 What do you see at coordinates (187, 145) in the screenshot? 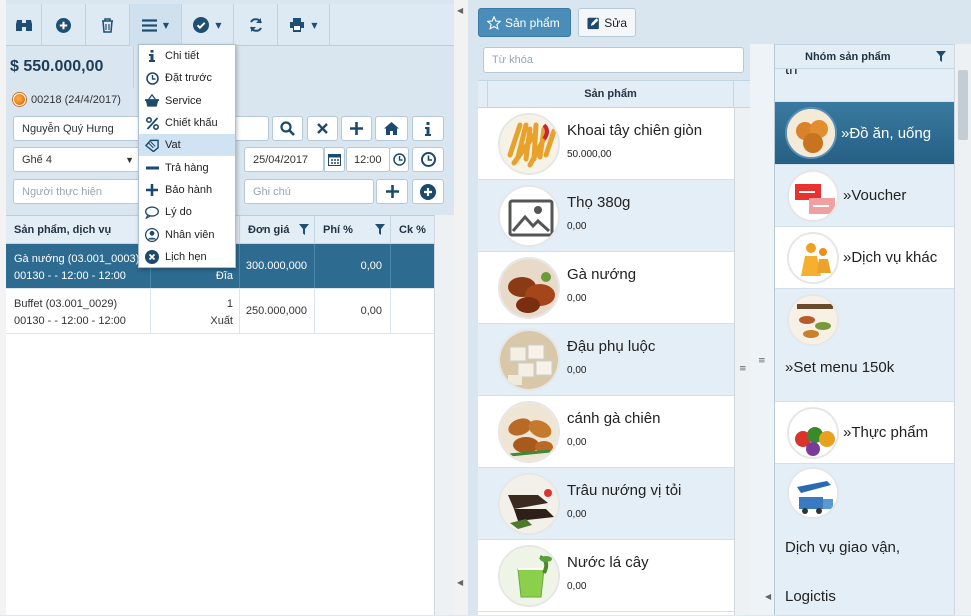
I see `menu-item-vat: Vat` at bounding box center [187, 145].